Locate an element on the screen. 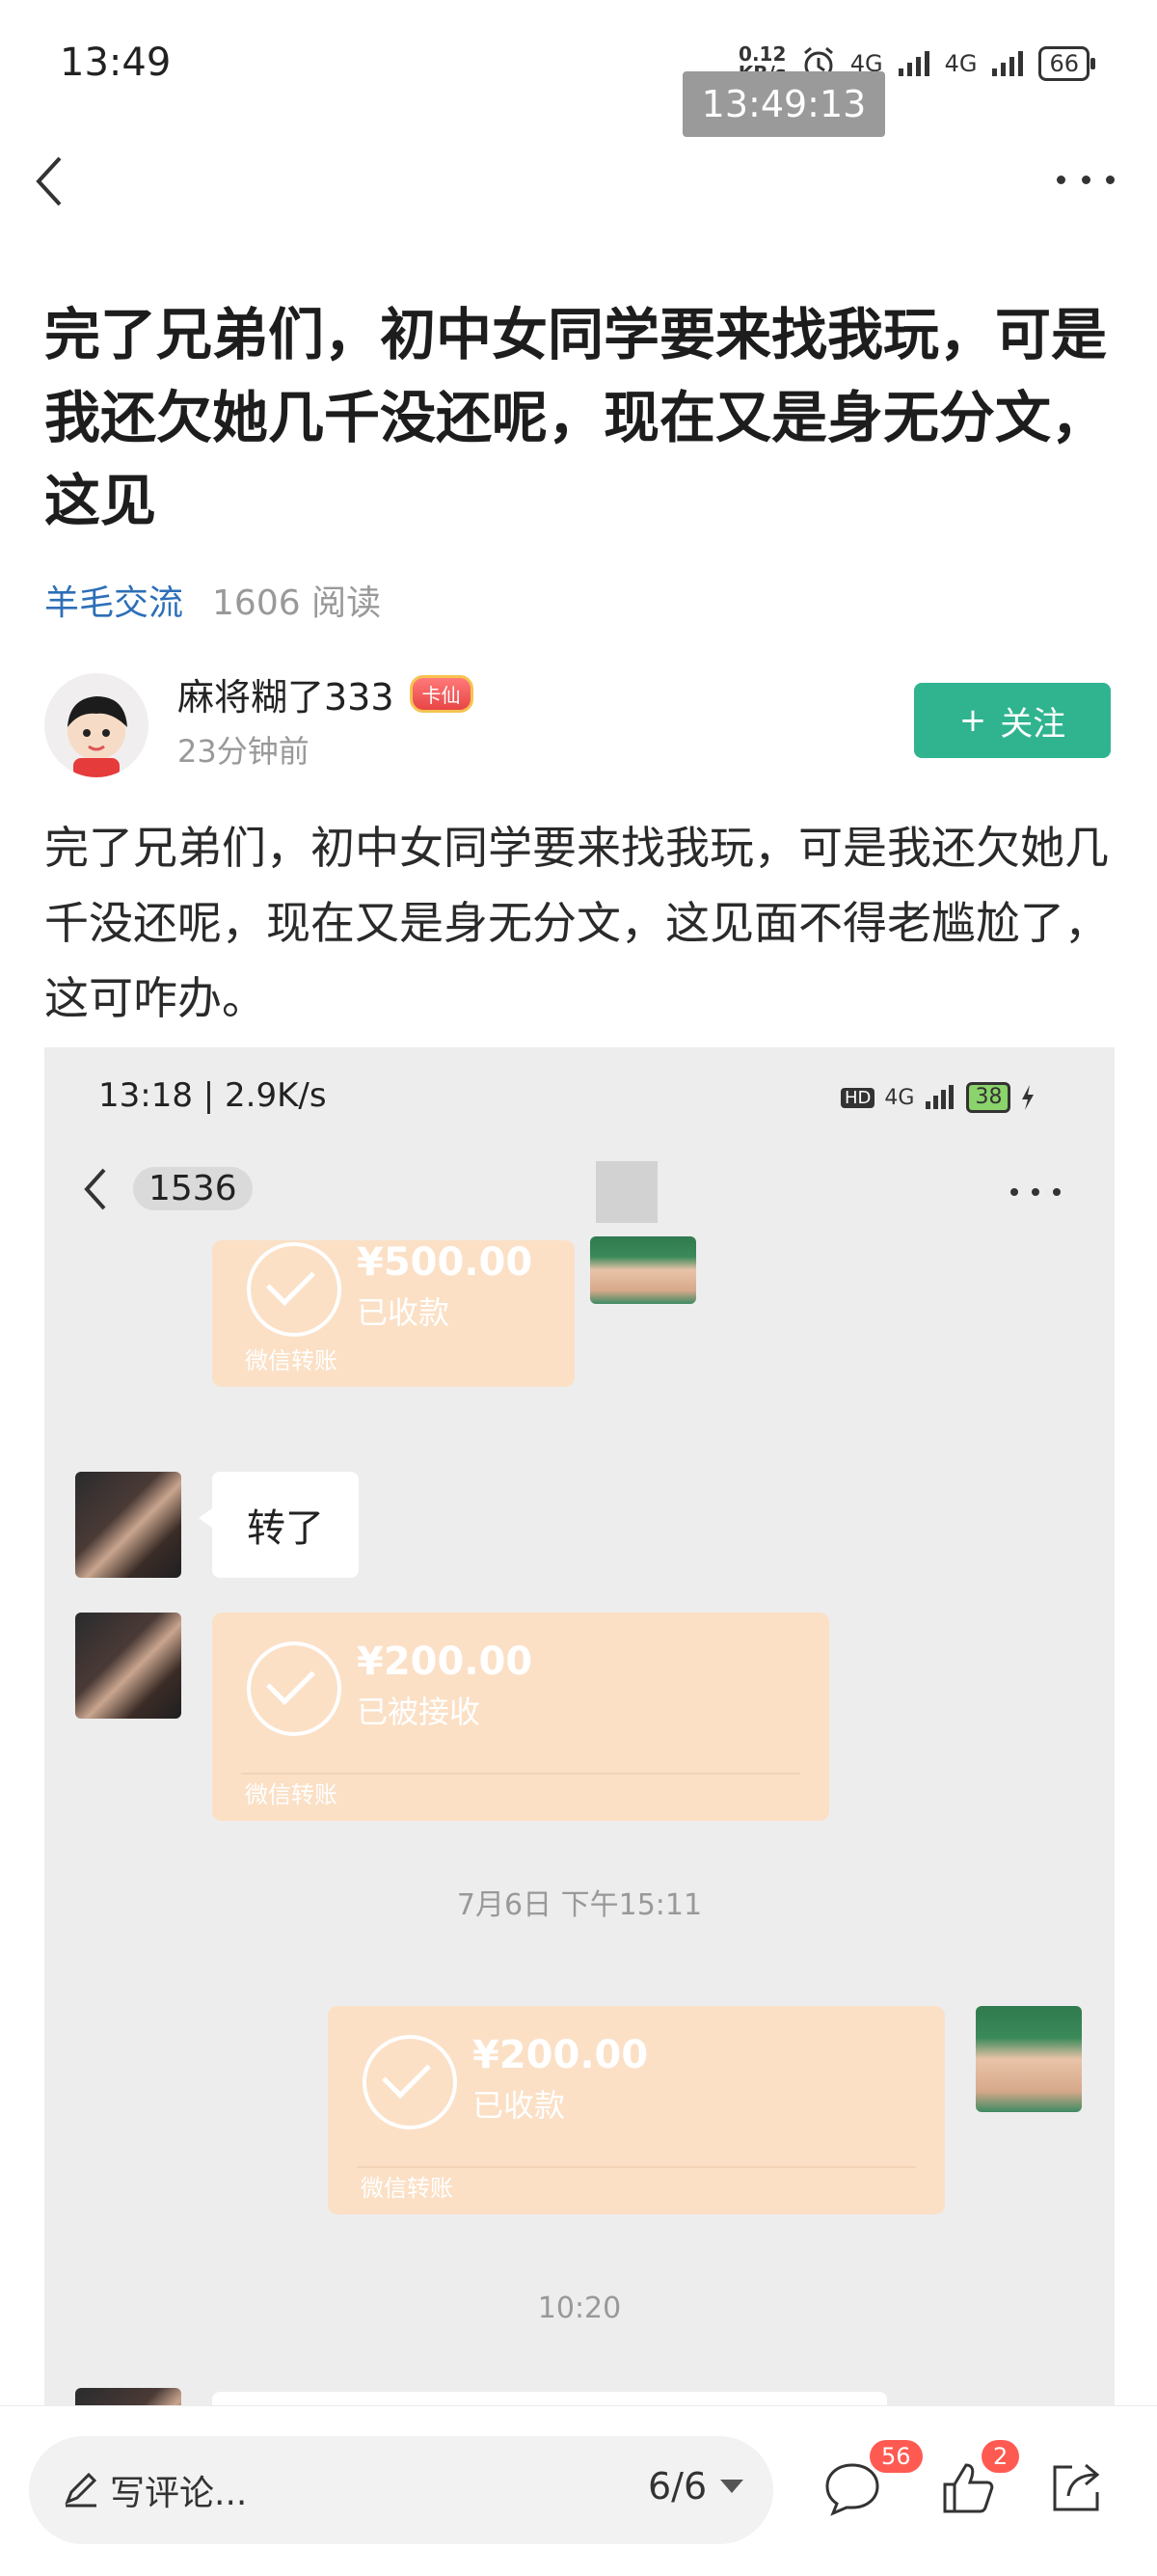 The width and height of the screenshot is (1157, 2576). follow-button: + 关注 is located at coordinates (1012, 720).